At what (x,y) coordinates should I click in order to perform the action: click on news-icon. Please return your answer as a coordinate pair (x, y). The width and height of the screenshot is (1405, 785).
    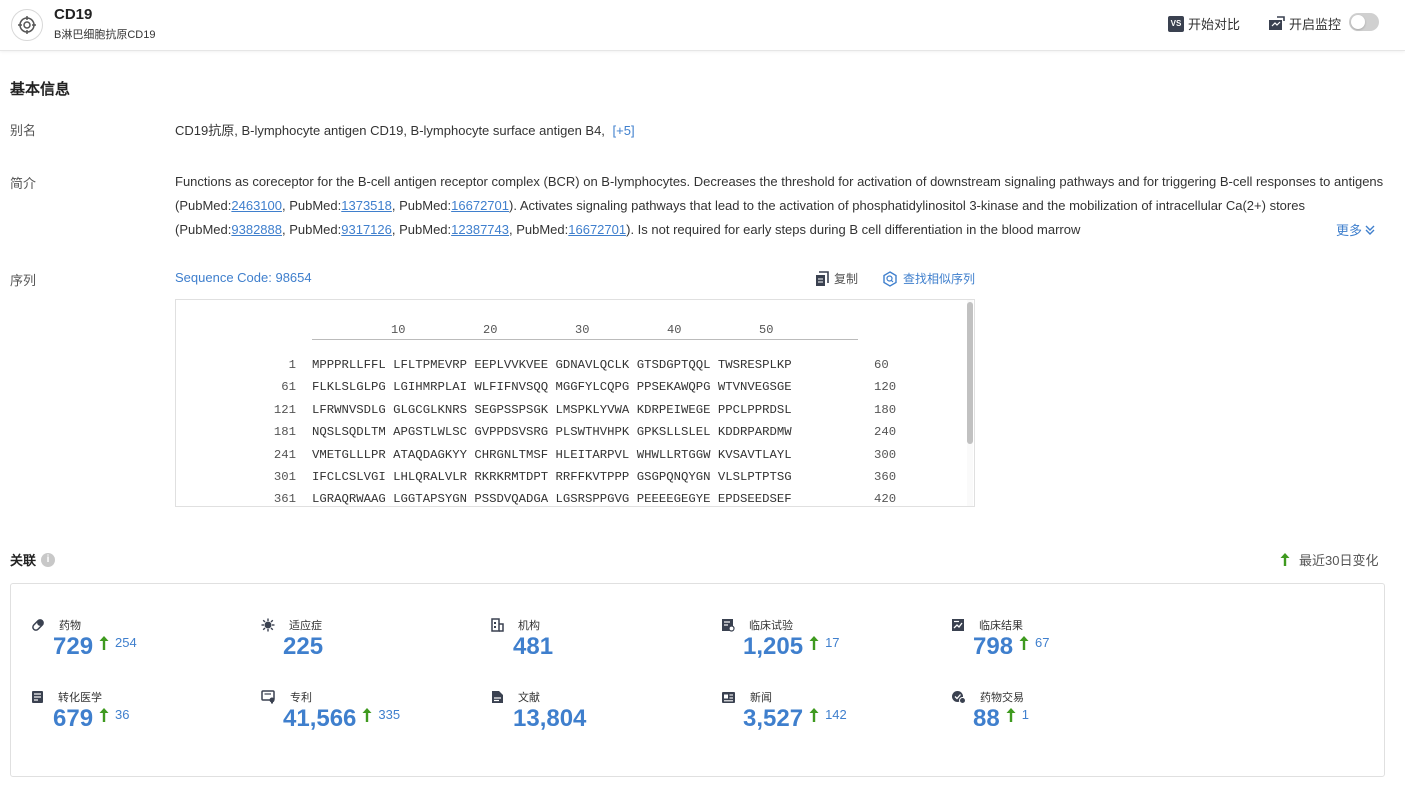
    Looking at the image, I should click on (731, 697).